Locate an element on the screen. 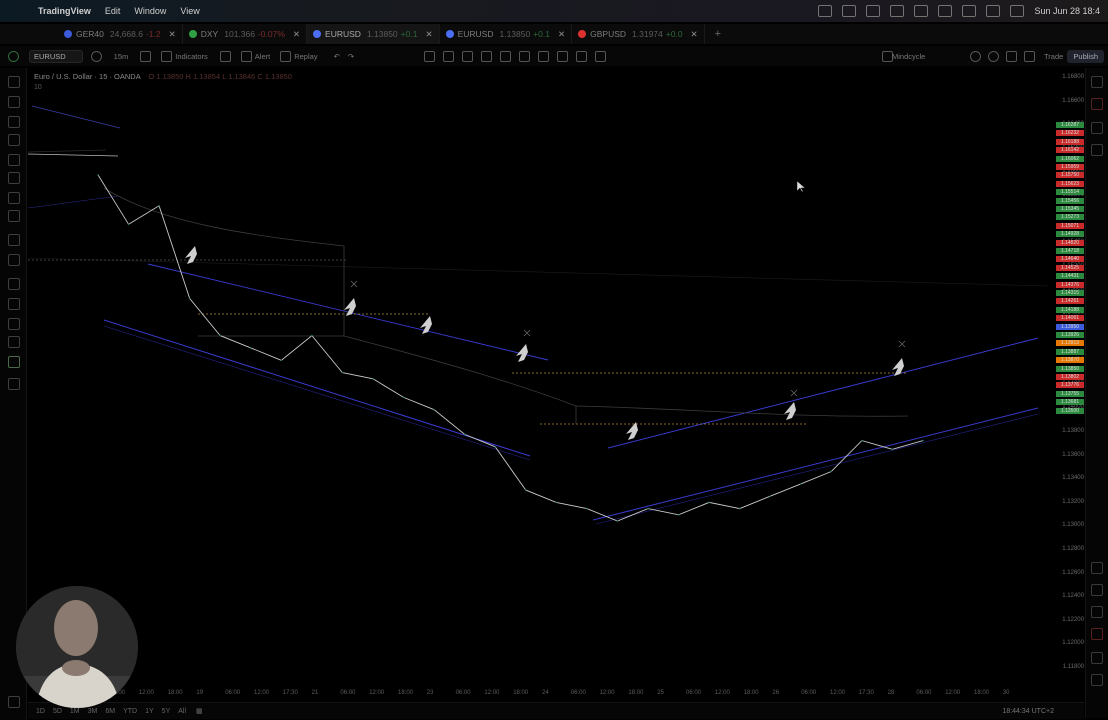  alerts-icon is located at coordinates (1097, 104).